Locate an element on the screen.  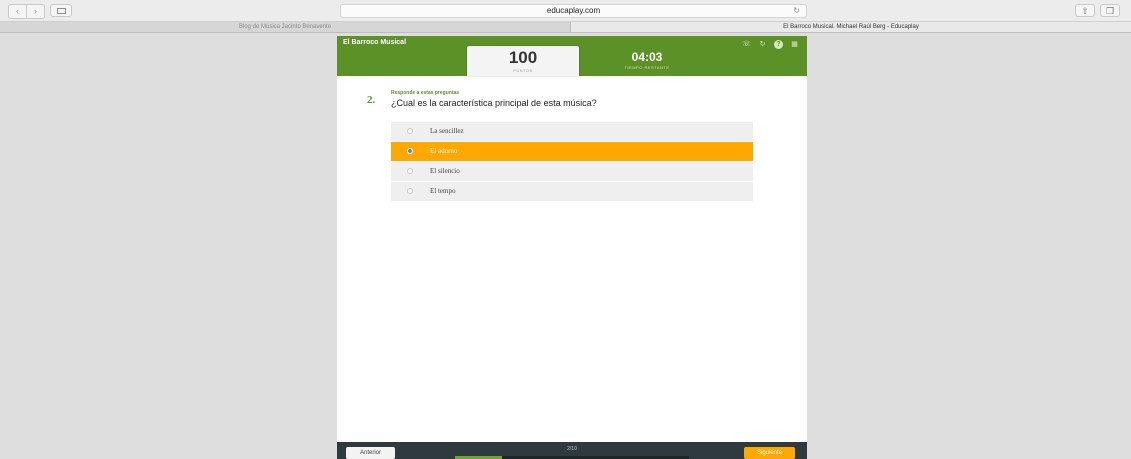
header-icons: ☏ ↻ ? ▦ is located at coordinates (770, 44).